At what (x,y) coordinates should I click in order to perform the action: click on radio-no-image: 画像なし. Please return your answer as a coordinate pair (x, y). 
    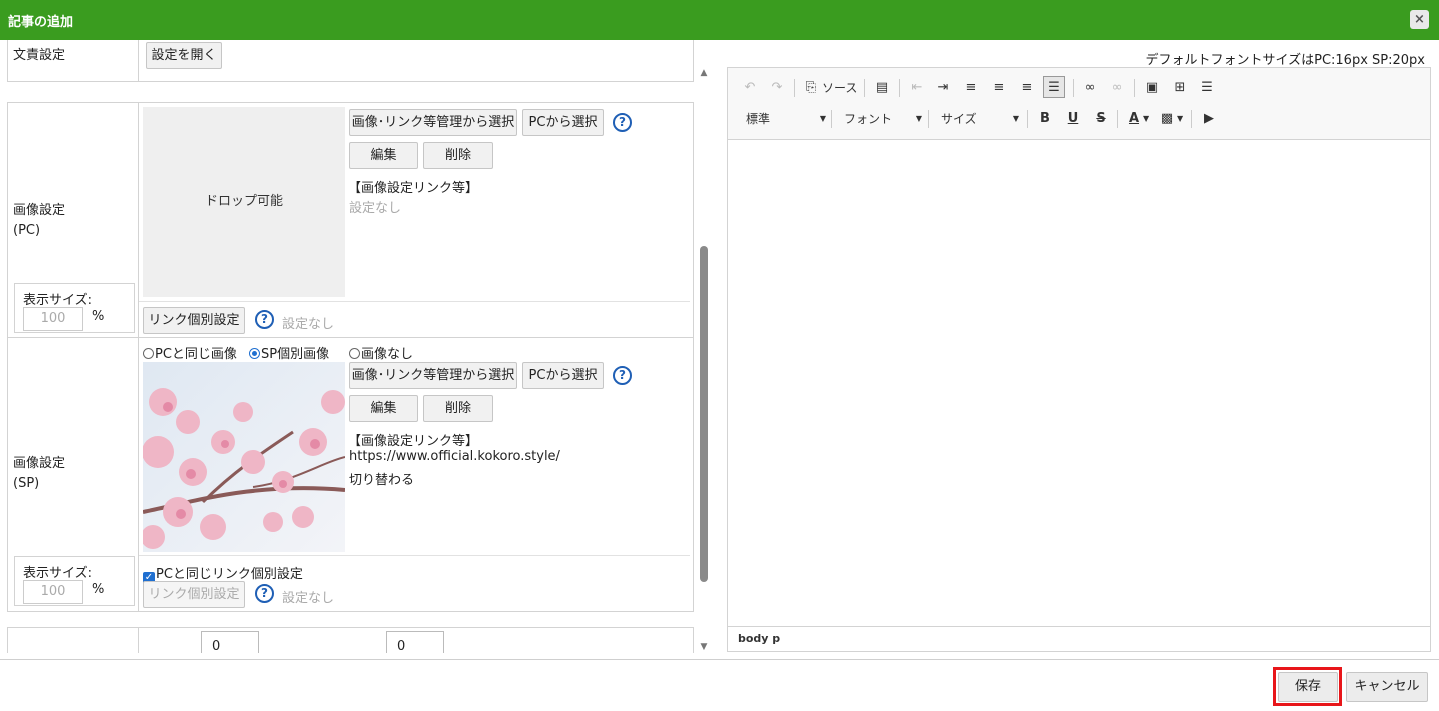
    Looking at the image, I should click on (381, 352).